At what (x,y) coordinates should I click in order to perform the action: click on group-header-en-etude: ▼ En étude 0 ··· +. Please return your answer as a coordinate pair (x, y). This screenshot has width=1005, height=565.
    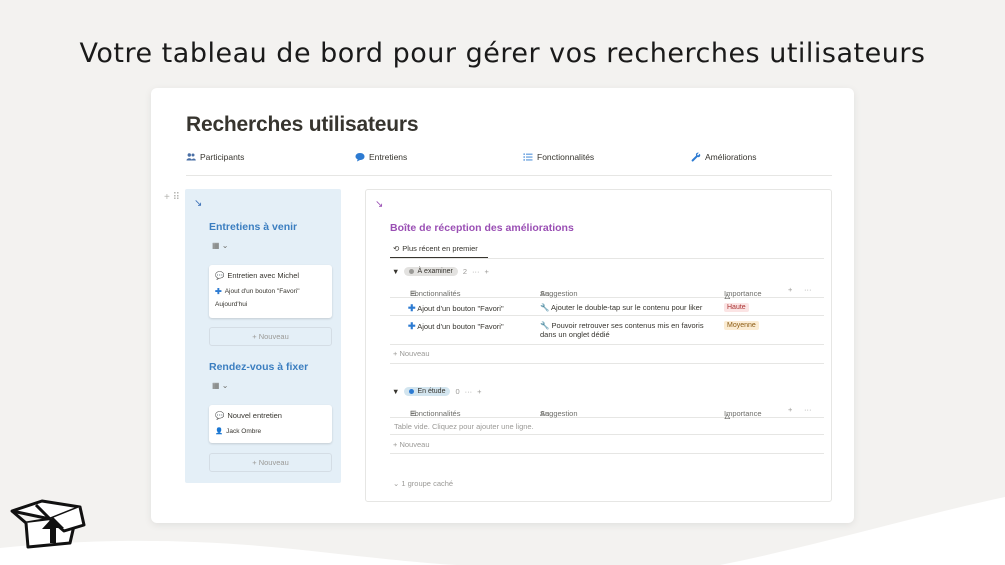
    Looking at the image, I should click on (437, 391).